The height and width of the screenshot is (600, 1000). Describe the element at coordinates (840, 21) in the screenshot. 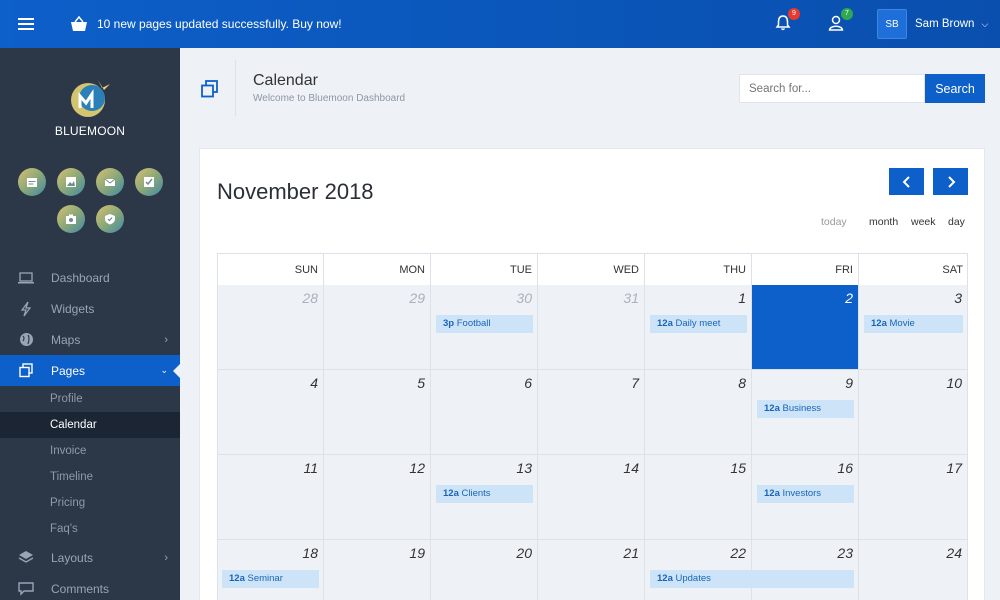

I see `users-button: 7` at that location.